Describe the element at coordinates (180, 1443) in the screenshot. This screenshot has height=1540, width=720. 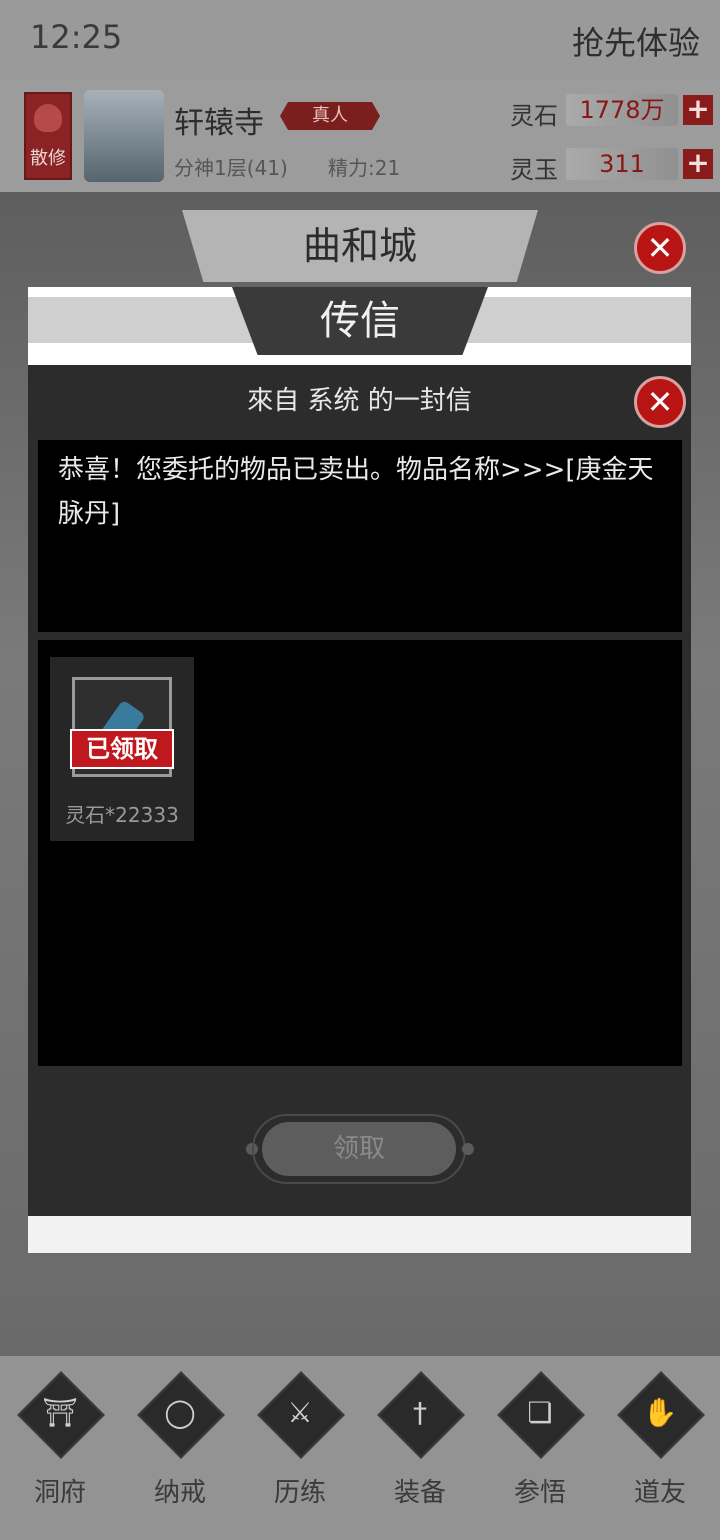
I see `nav-item-ring: ◯ 纳戒` at that location.